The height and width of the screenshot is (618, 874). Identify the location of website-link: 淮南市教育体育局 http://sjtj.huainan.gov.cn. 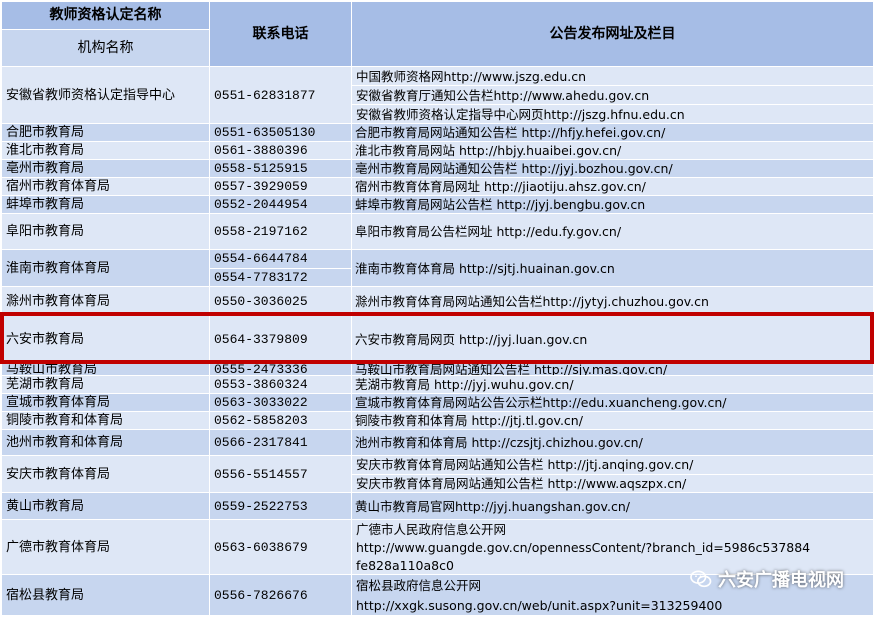
(612, 268).